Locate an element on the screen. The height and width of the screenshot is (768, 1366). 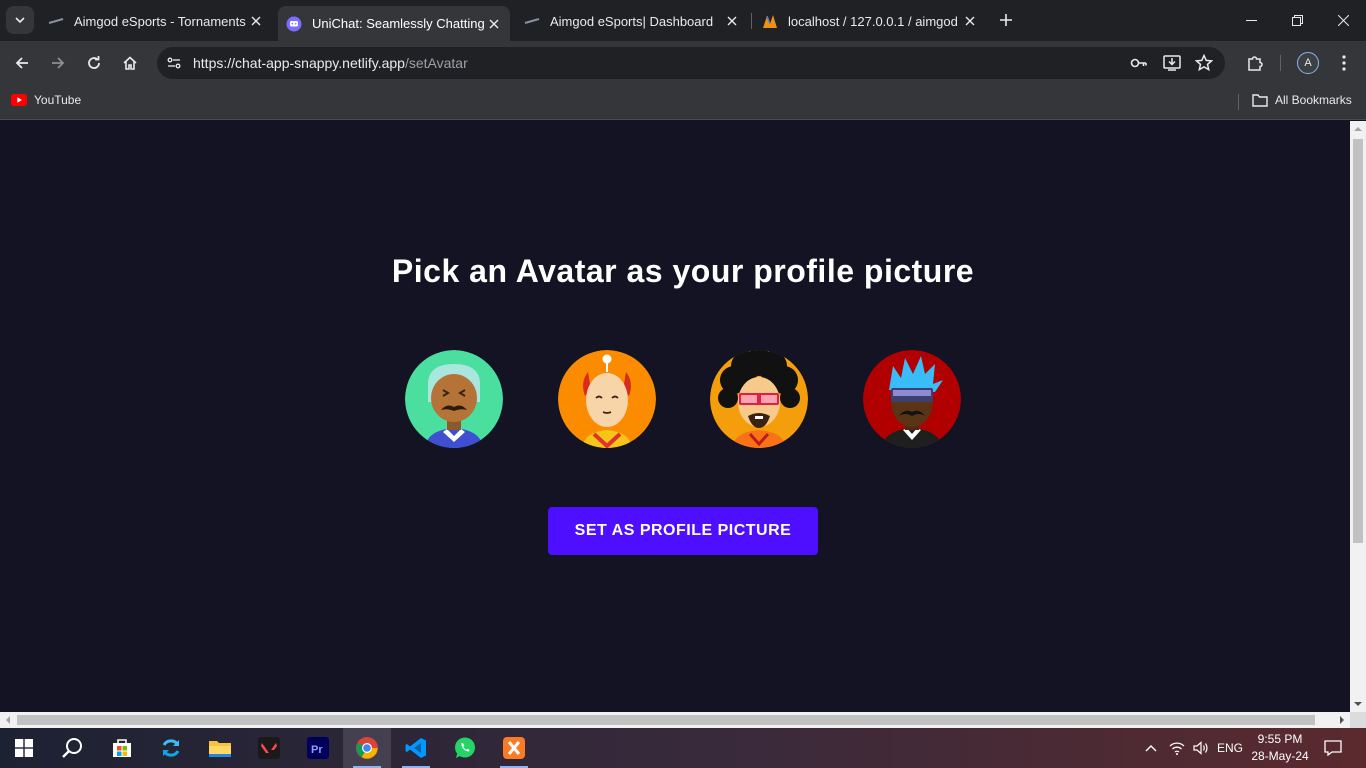
bookmarks-divider is located at coordinates (1238, 102).